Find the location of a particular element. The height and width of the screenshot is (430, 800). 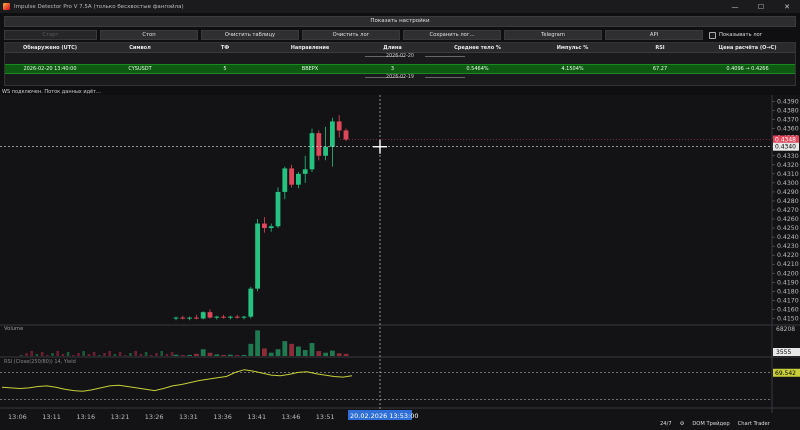

clear-log-button: Очистить лог is located at coordinates (351, 35).